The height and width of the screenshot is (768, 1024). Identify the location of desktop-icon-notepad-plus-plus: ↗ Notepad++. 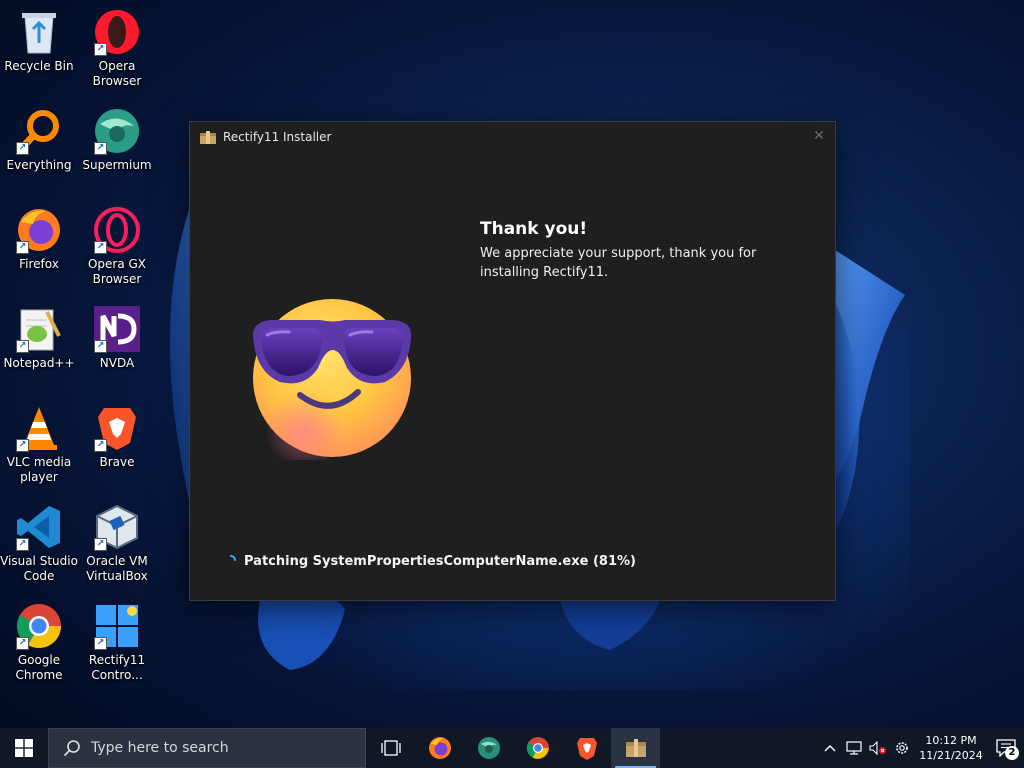
(39, 338).